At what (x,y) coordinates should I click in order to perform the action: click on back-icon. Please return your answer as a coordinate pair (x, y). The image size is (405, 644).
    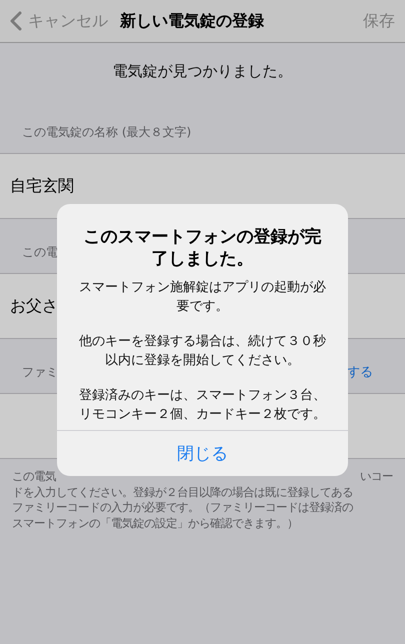
    Looking at the image, I should click on (16, 21).